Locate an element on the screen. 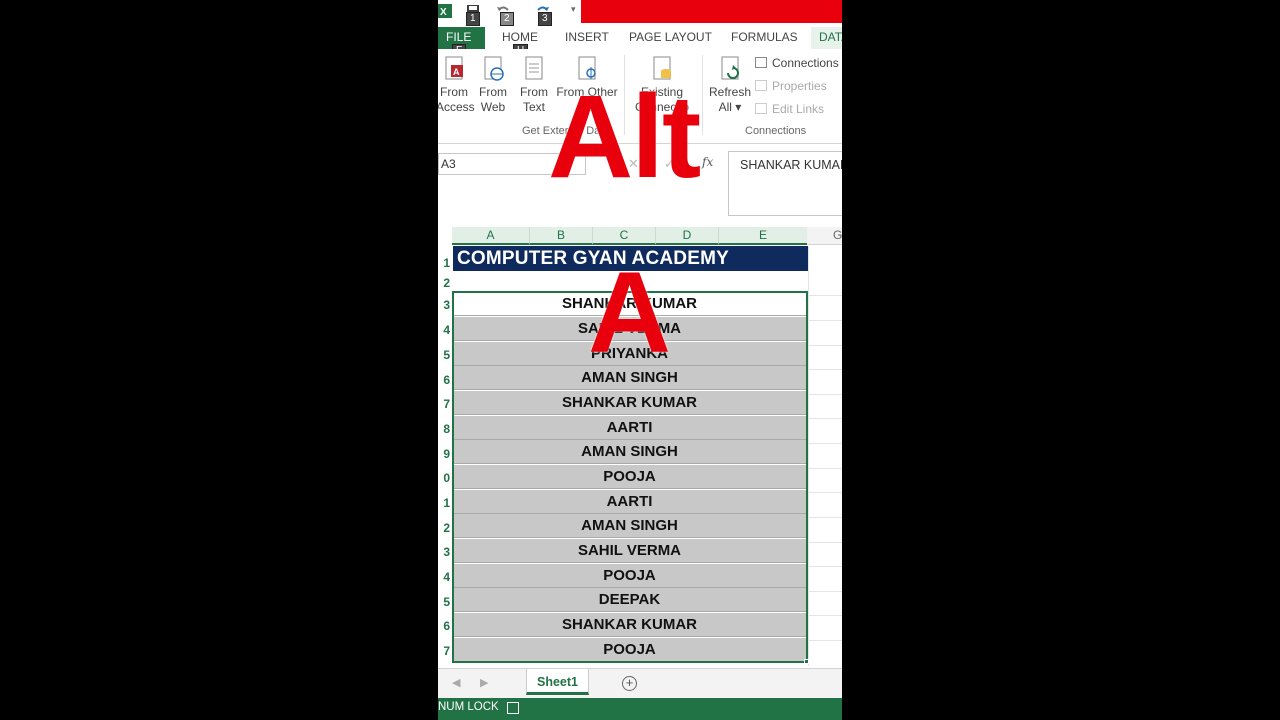  fill-handle is located at coordinates (806, 661).